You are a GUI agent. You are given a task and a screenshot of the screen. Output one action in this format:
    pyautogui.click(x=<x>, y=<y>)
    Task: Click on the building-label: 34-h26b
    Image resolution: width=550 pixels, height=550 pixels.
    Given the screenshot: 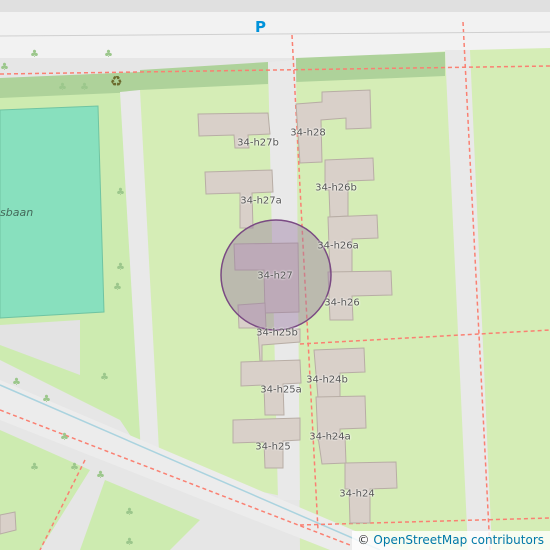 What is the action you would take?
    pyautogui.click(x=336, y=188)
    